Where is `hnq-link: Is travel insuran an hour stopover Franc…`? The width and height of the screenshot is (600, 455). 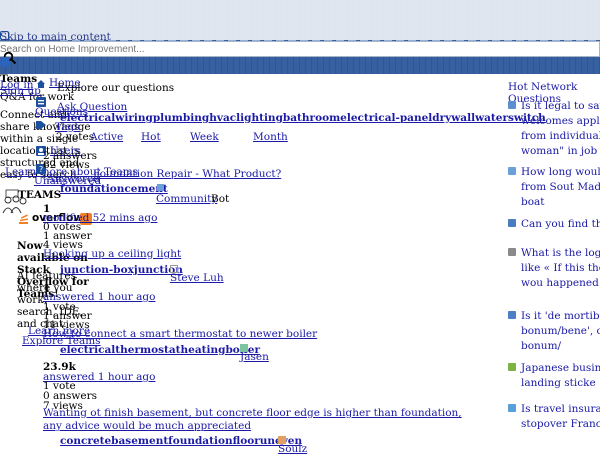 hnq-link: Is travel insuran an hour stopover Franc… is located at coordinates (560, 417).